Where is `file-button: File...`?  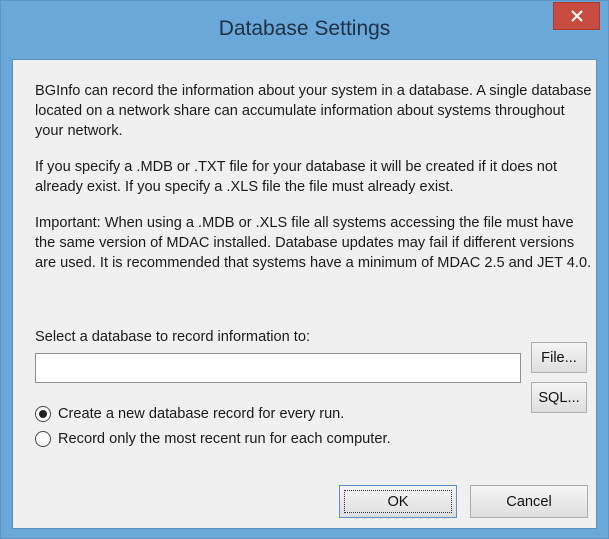 file-button: File... is located at coordinates (559, 357).